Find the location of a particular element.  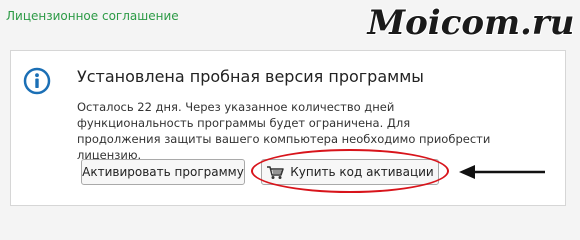

watermark-text: Moicom.ru is located at coordinates (470, 23).